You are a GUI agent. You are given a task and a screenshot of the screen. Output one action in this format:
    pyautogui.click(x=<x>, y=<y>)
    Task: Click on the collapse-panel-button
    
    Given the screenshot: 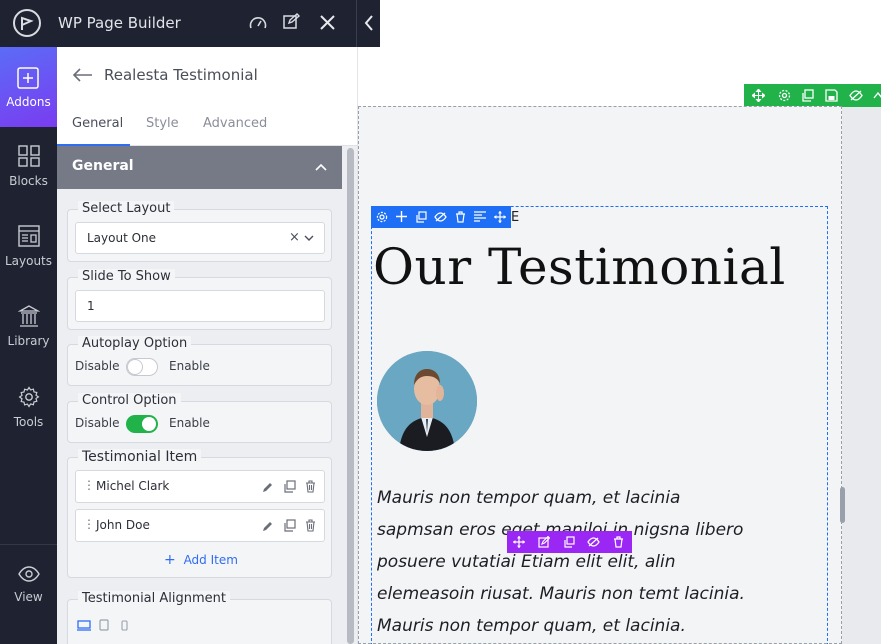 What is the action you would take?
    pyautogui.click(x=368, y=23)
    